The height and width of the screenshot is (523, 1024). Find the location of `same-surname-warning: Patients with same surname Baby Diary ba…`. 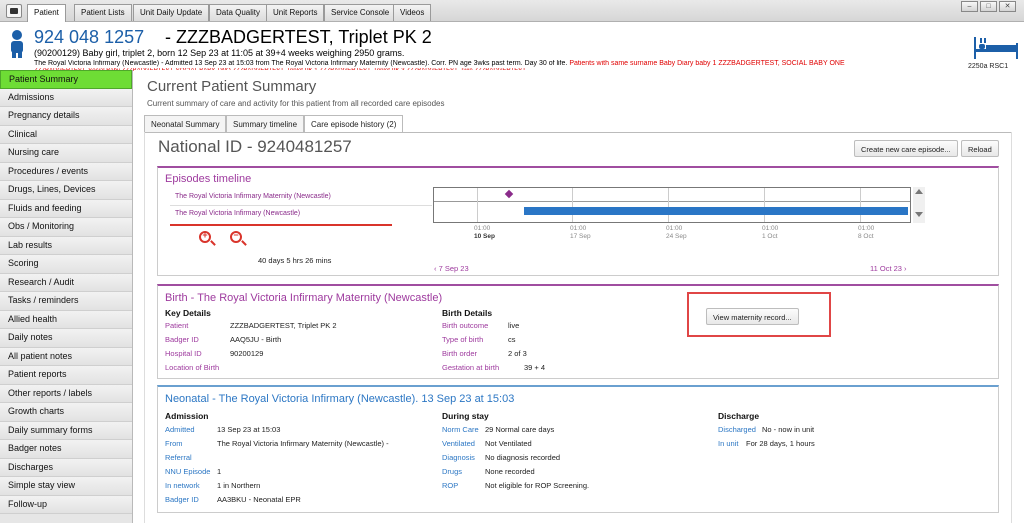

same-surname-warning: Patients with same surname Baby Diary ba… is located at coordinates (706, 63).